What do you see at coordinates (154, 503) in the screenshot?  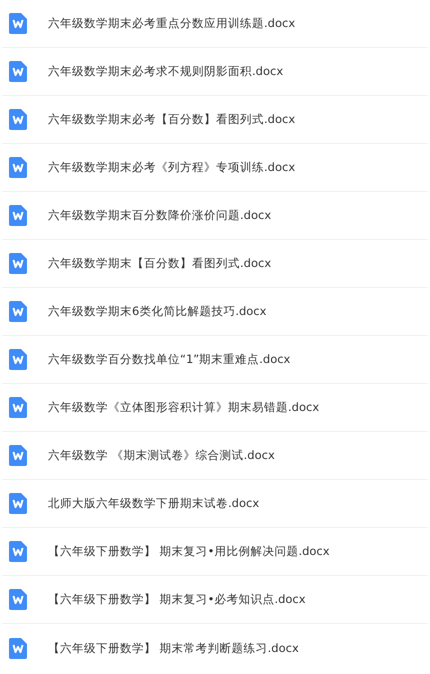 I see `file-name: 北师大版六年级数学下册期末试卷.docx` at bounding box center [154, 503].